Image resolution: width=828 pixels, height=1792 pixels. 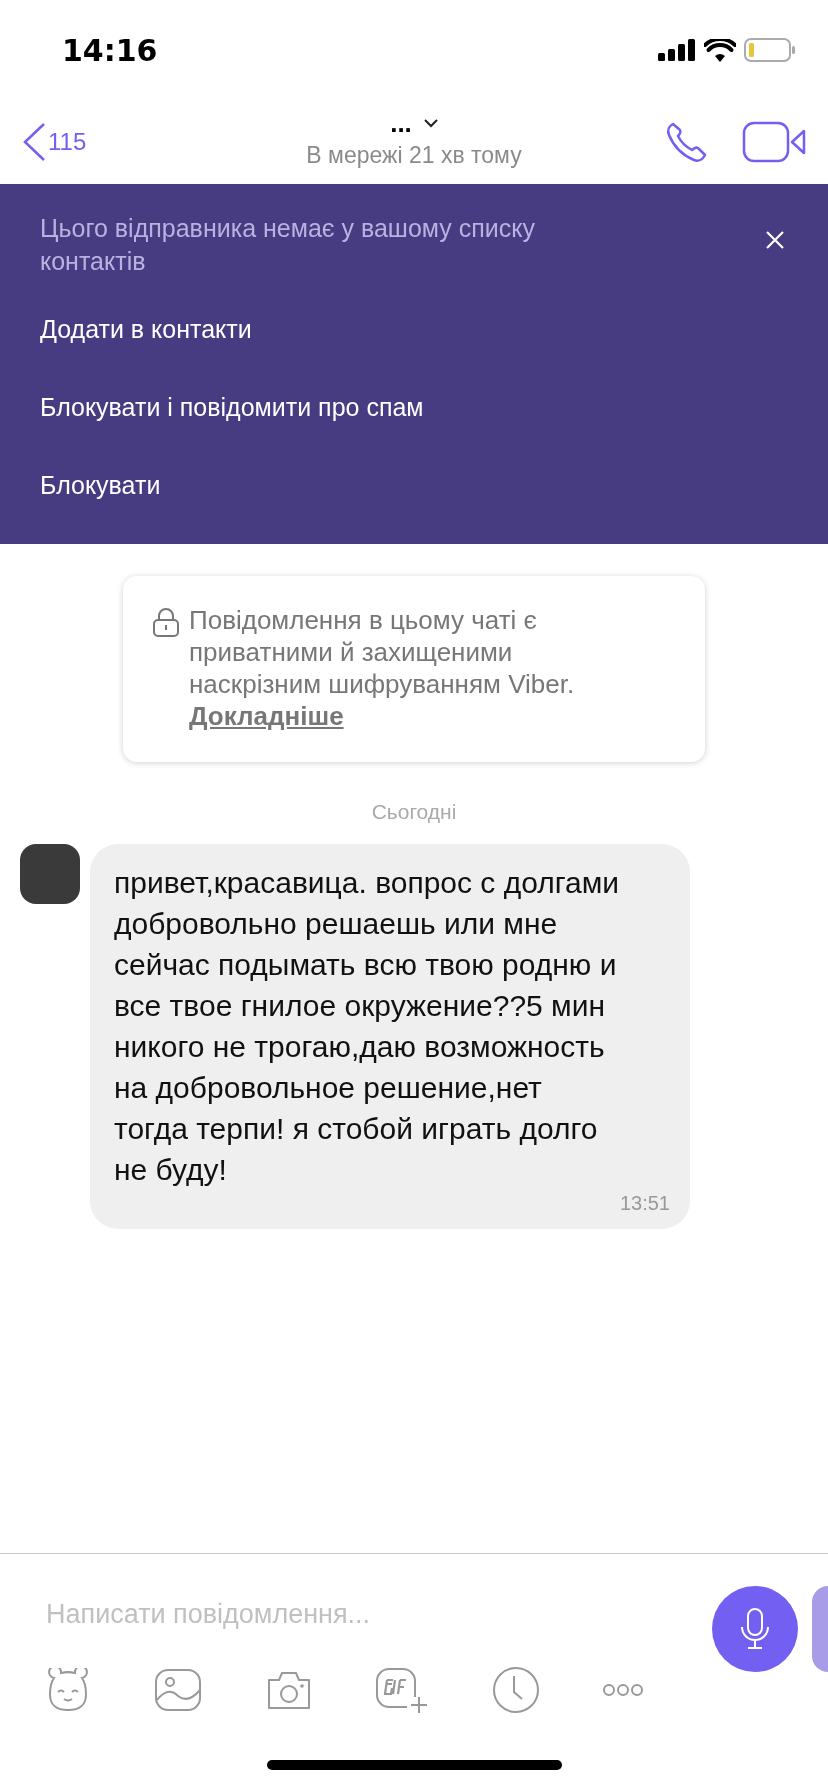 I want to click on signal-icon, so click(x=677, y=50).